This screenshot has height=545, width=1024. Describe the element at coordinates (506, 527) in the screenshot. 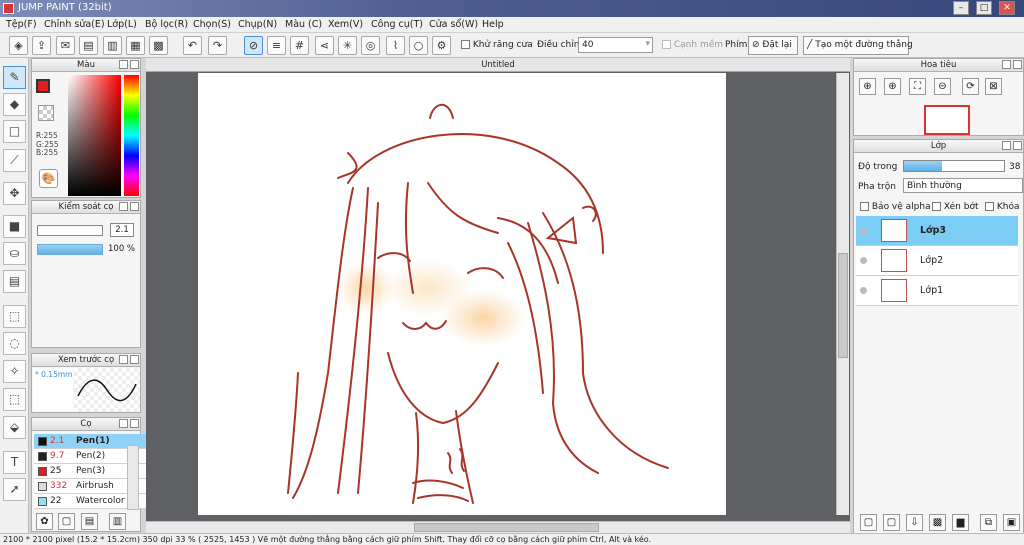

I see `horizontal-scroll-thumb` at that location.